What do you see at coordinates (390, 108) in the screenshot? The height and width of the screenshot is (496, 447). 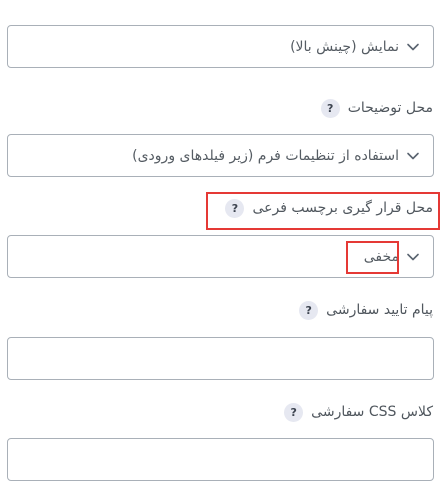 I see `field-label: محل توضیحات` at bounding box center [390, 108].